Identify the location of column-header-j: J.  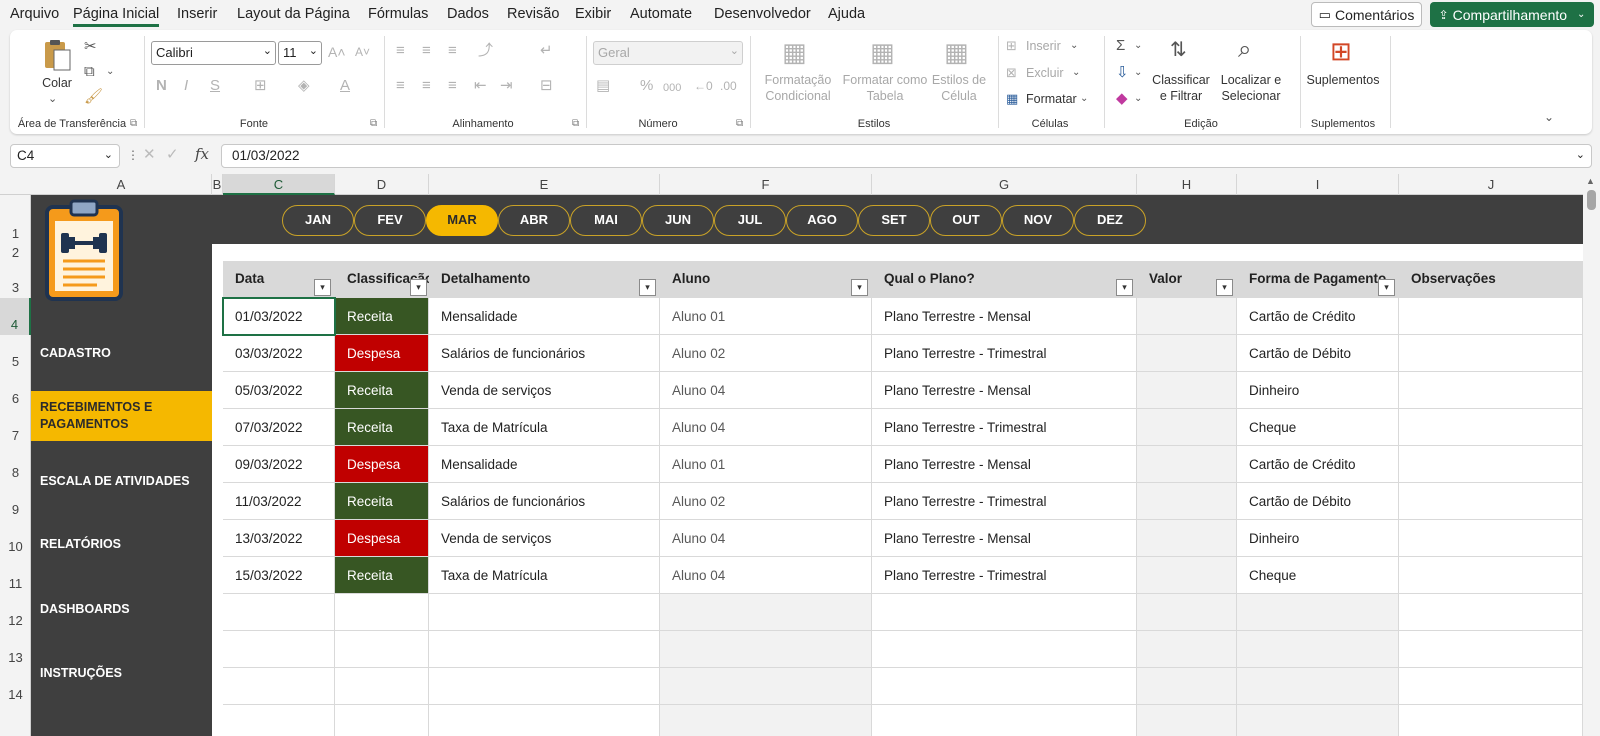
(1491, 184).